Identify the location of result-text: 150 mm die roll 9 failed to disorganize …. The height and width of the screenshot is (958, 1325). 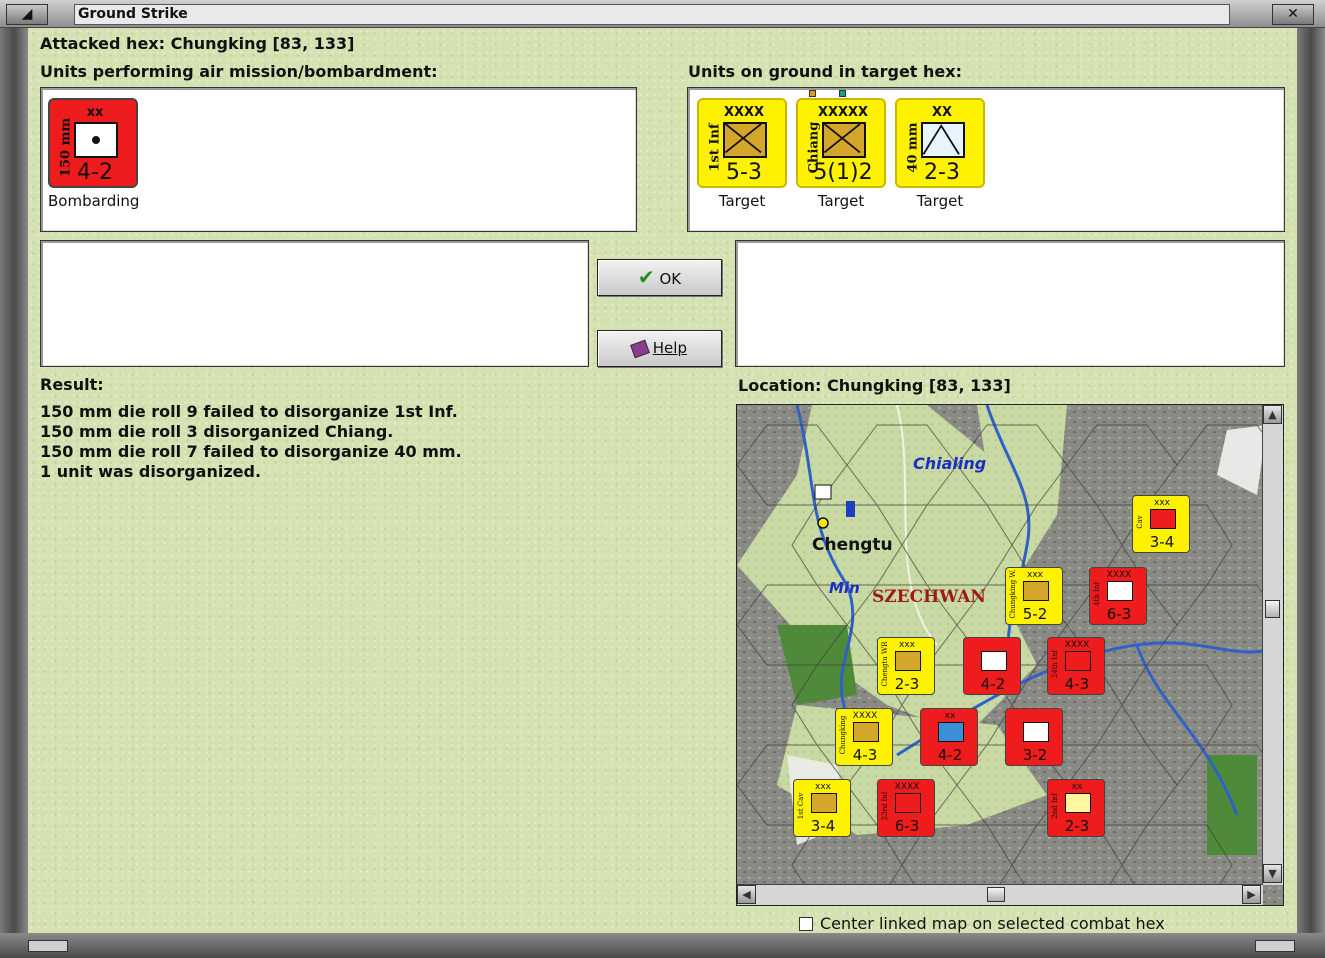
(251, 442).